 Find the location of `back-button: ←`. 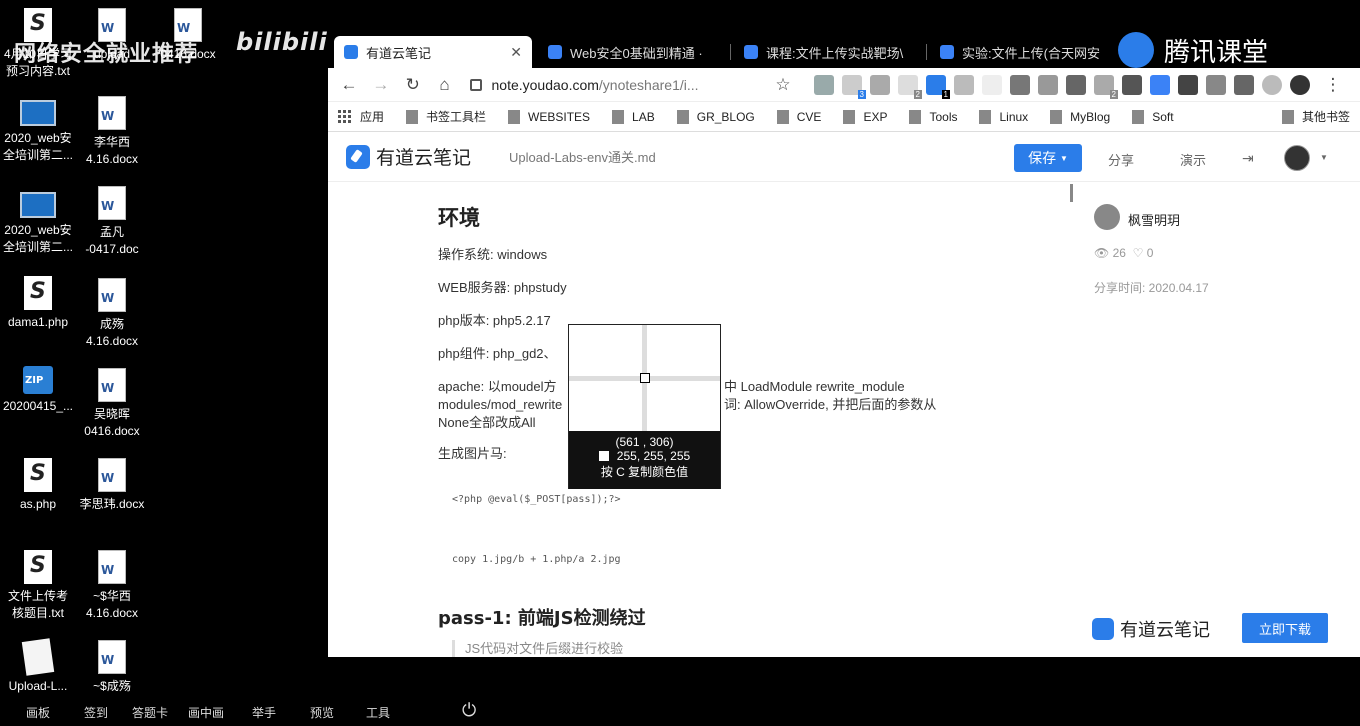

back-button: ← is located at coordinates (349, 85).